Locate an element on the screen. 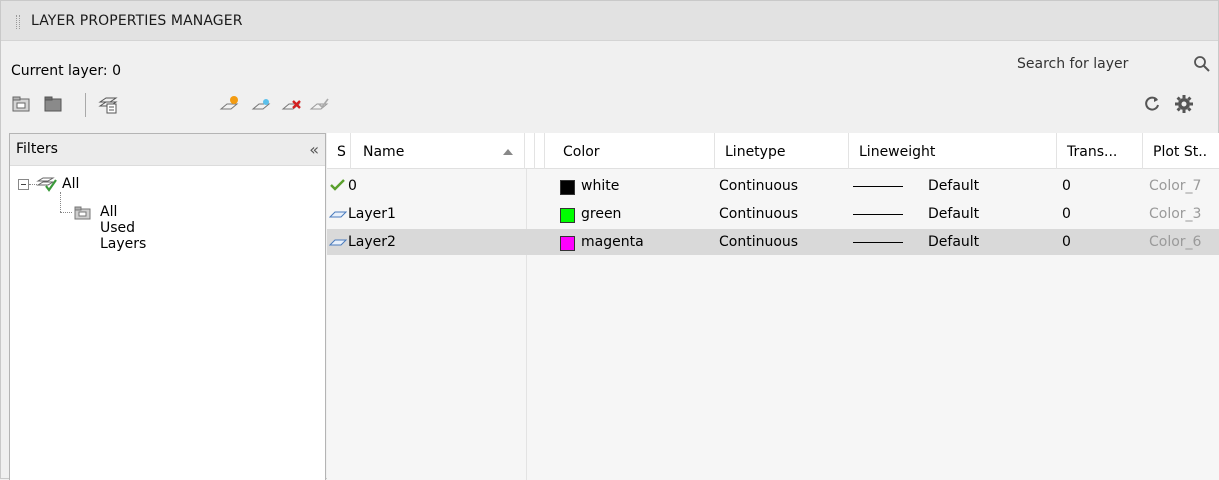 This screenshot has width=1219, height=480. sort-ascending-icon is located at coordinates (508, 152).